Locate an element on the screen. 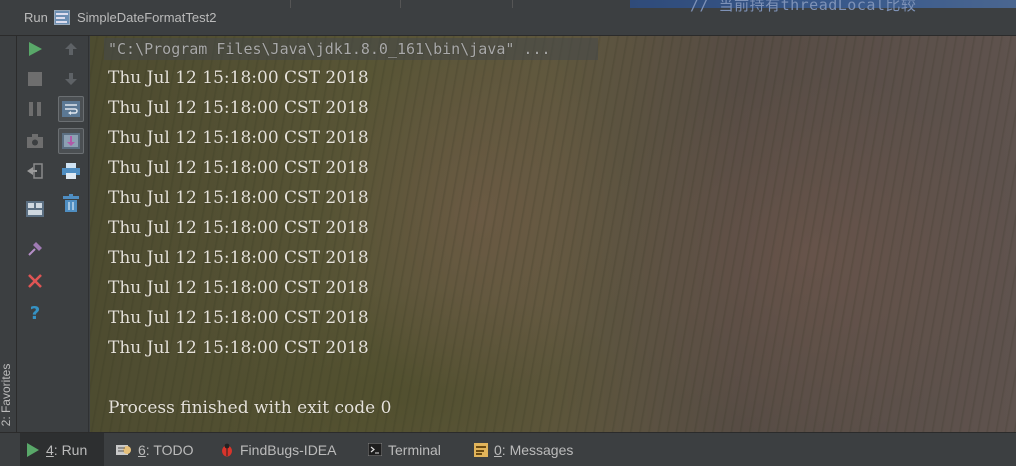 This screenshot has height=466, width=1016. exit-icon is located at coordinates (35, 171).